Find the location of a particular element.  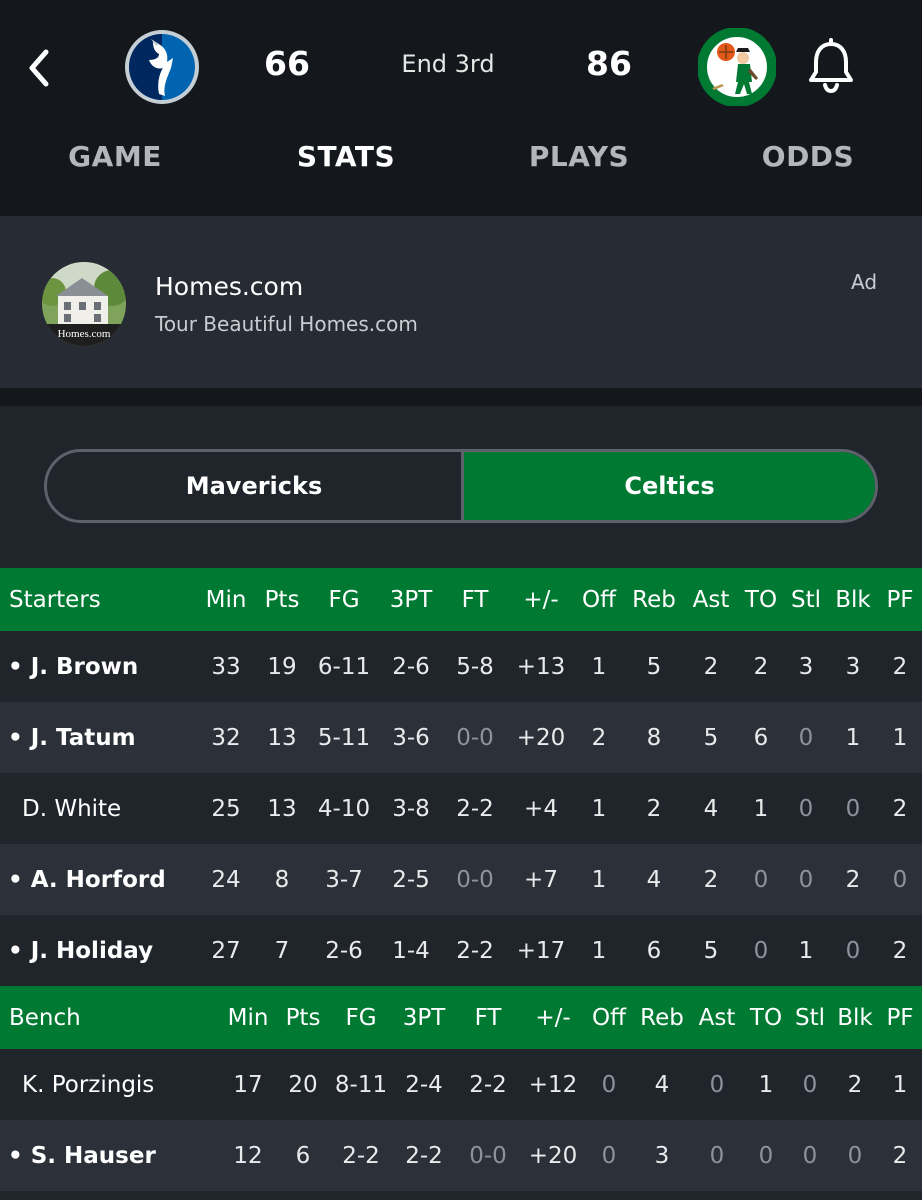

team-toggle-mavericks: Mavericks is located at coordinates (254, 486).